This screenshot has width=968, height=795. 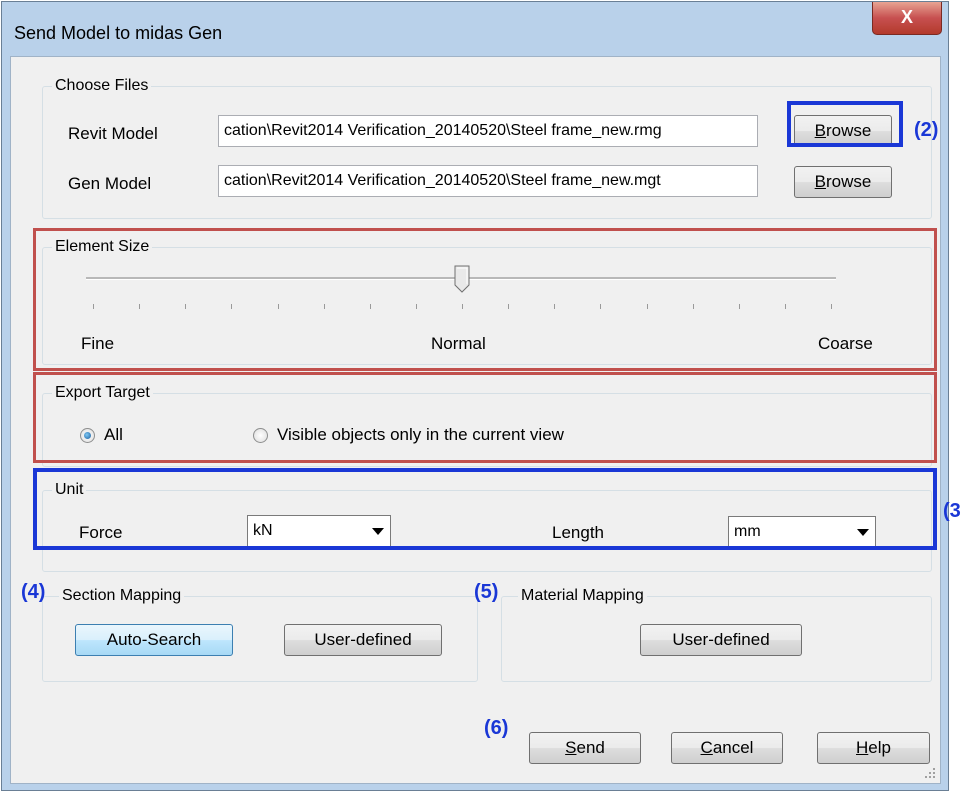 What do you see at coordinates (486, 592) in the screenshot?
I see `annotation-5: (5)` at bounding box center [486, 592].